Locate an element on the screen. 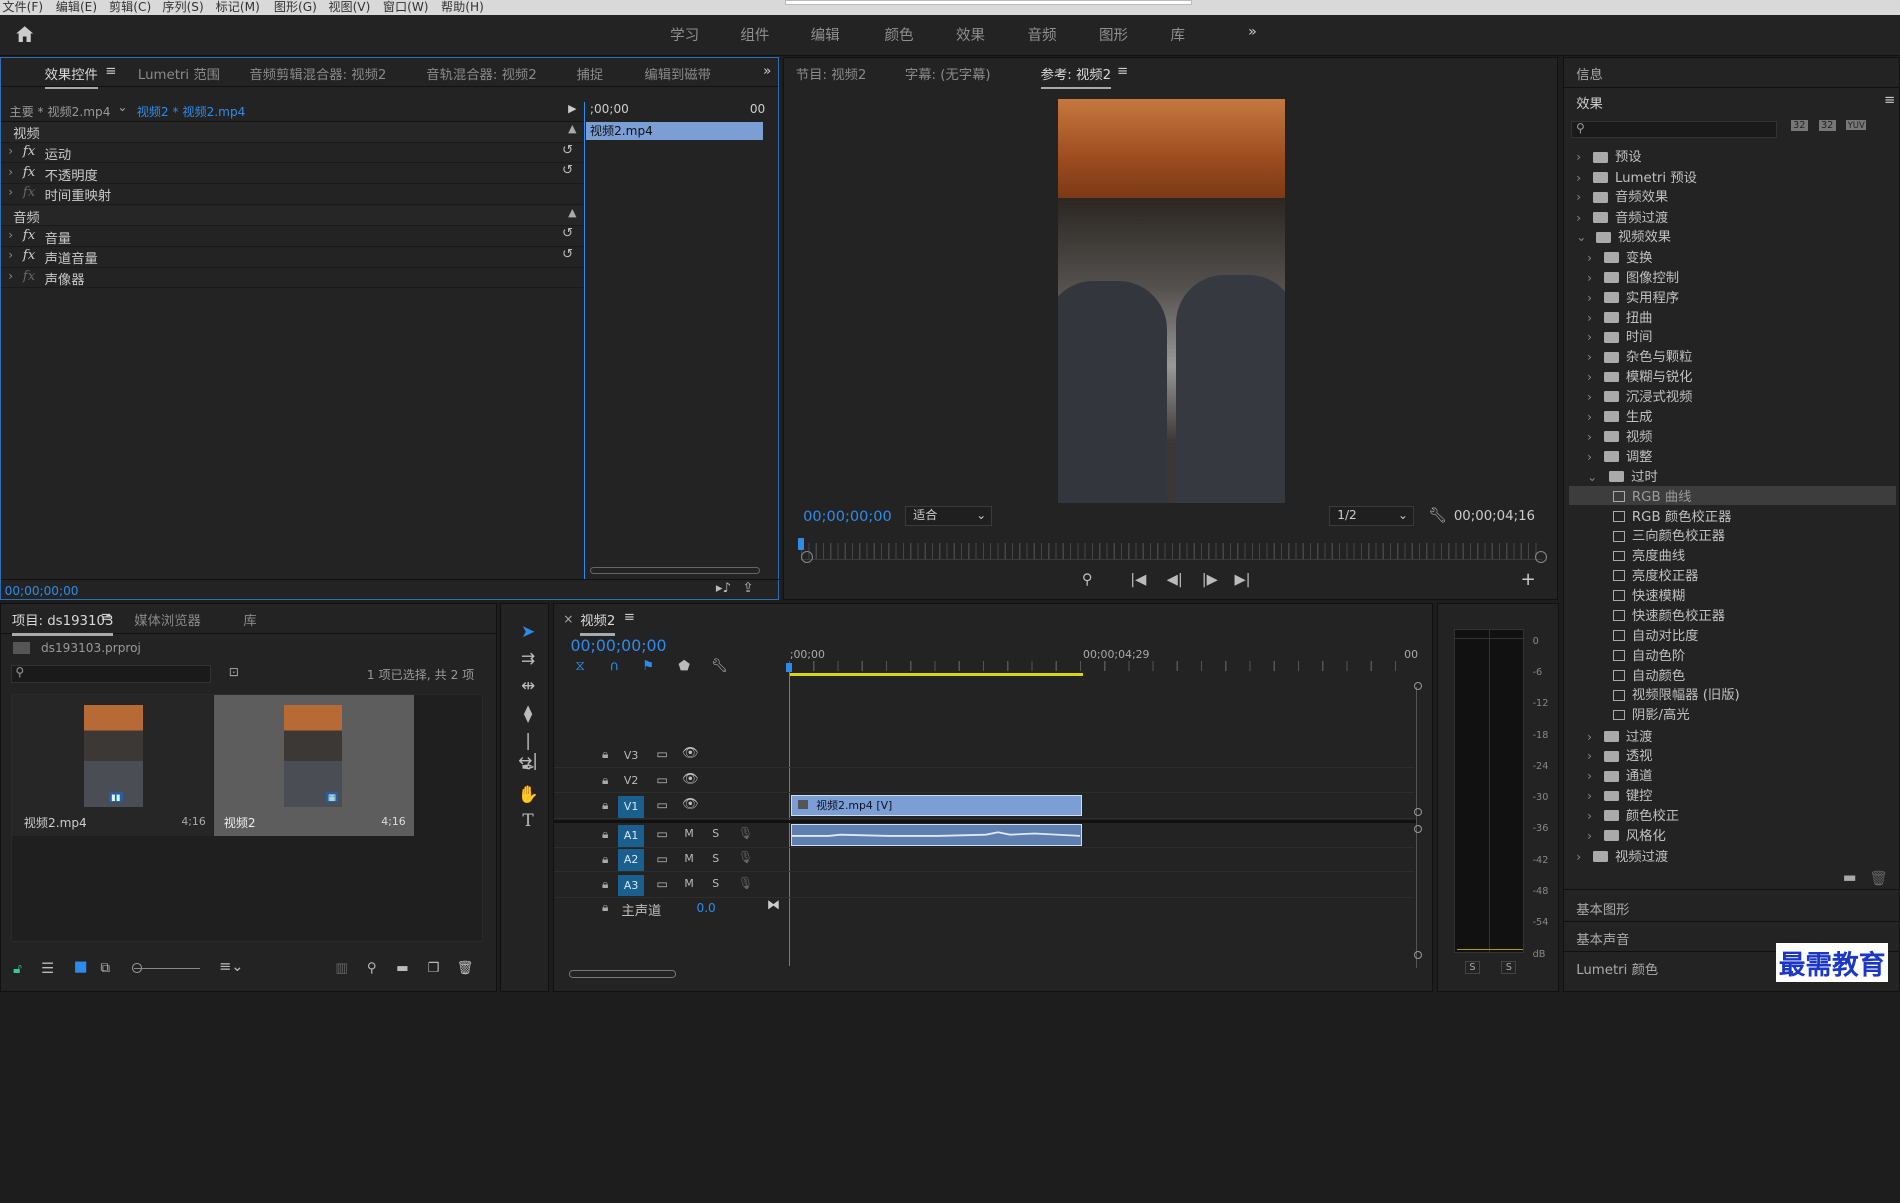  chevron-down-icon: ⌄ is located at coordinates (122, 107).